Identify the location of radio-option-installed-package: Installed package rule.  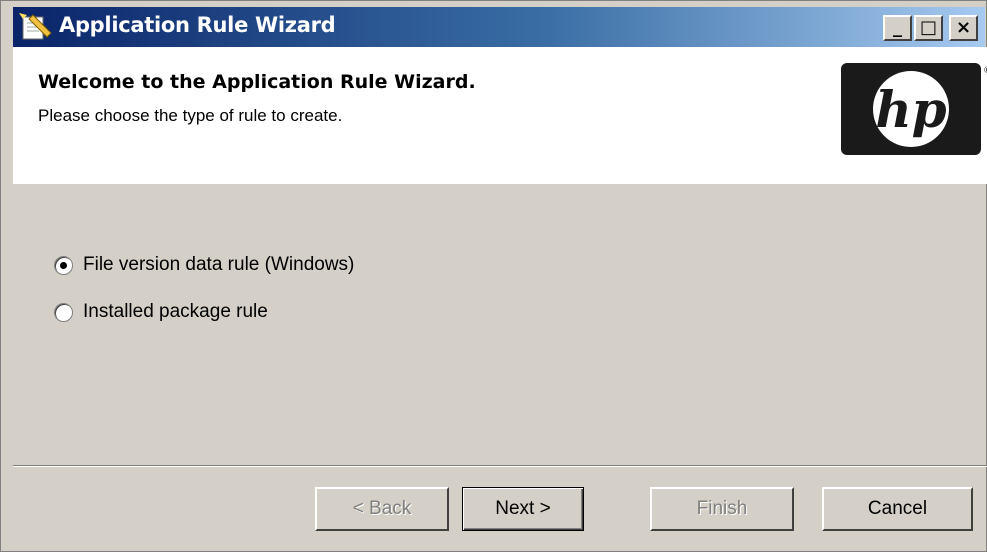
(161, 312).